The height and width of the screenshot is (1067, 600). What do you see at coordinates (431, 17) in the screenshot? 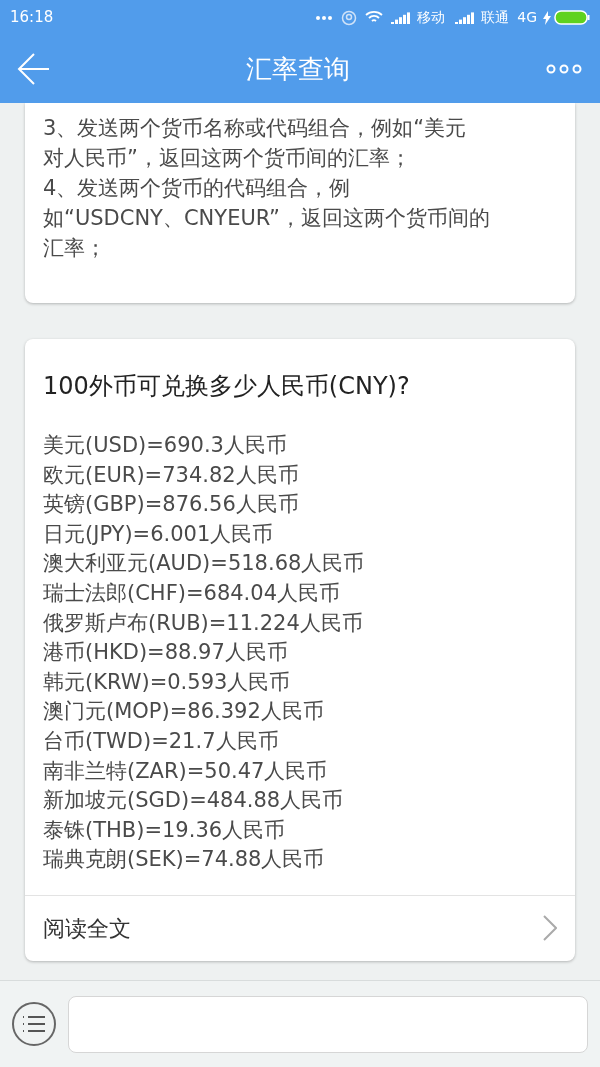
I see `carrier-name: 移动` at bounding box center [431, 17].